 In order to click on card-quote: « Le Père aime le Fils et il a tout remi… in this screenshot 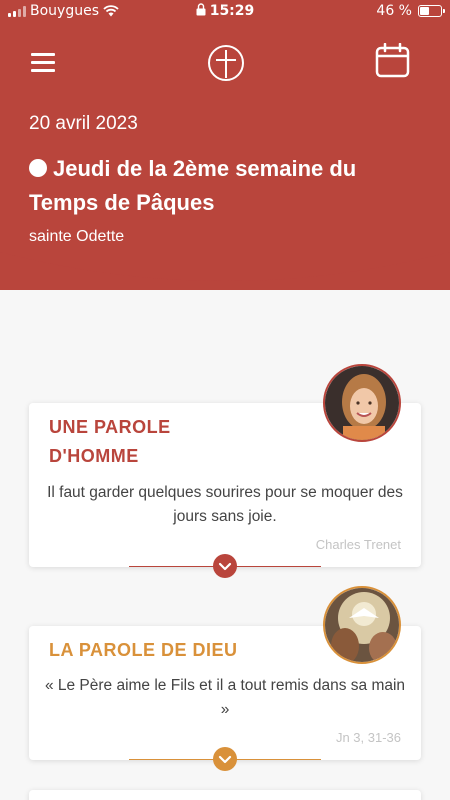, I will do `click(225, 697)`.